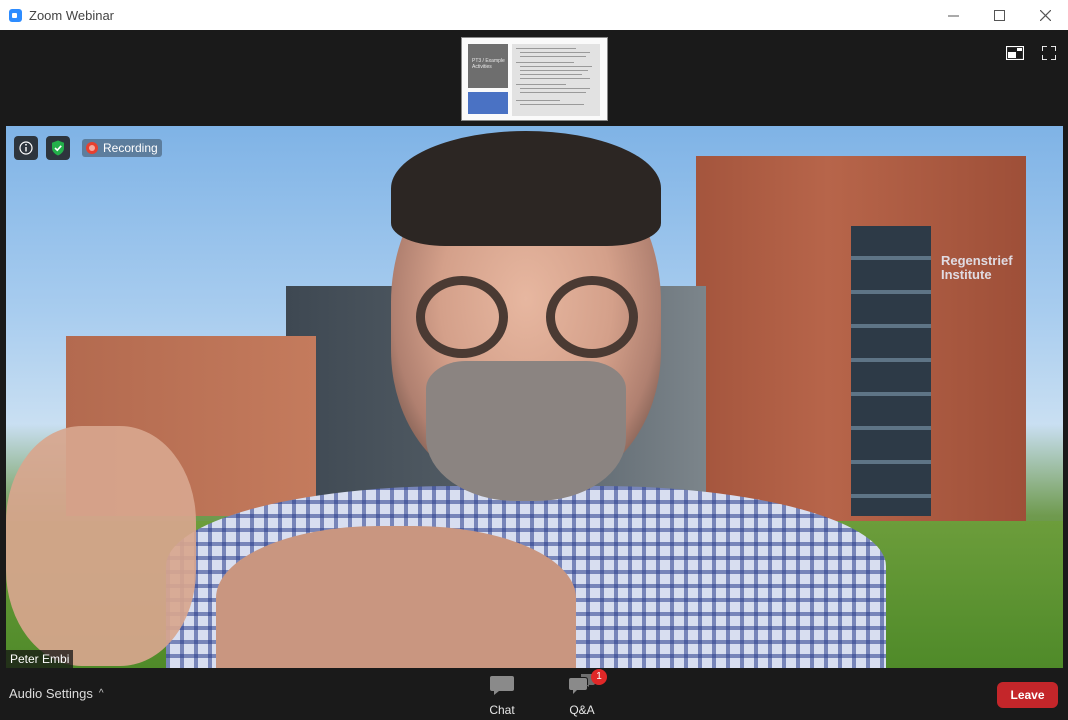 The width and height of the screenshot is (1068, 720). I want to click on info-icon, so click(26, 148).